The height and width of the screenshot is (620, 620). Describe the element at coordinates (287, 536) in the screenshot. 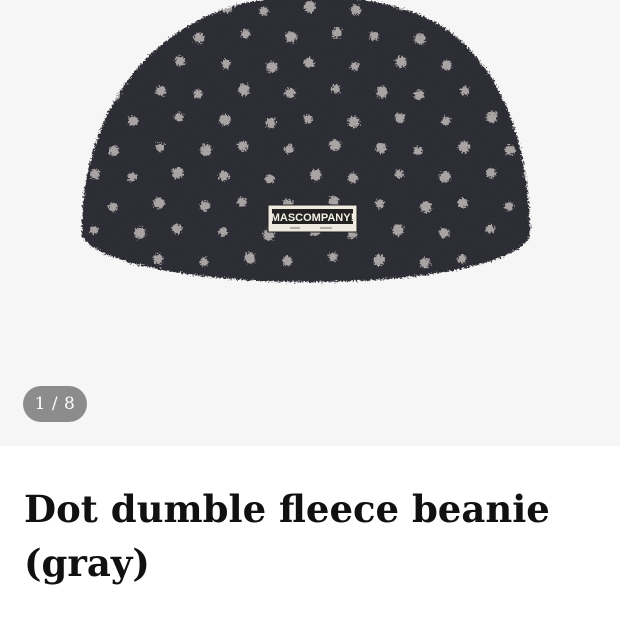

I see `product-title: Dot dumble fleece beanie (gray)` at that location.